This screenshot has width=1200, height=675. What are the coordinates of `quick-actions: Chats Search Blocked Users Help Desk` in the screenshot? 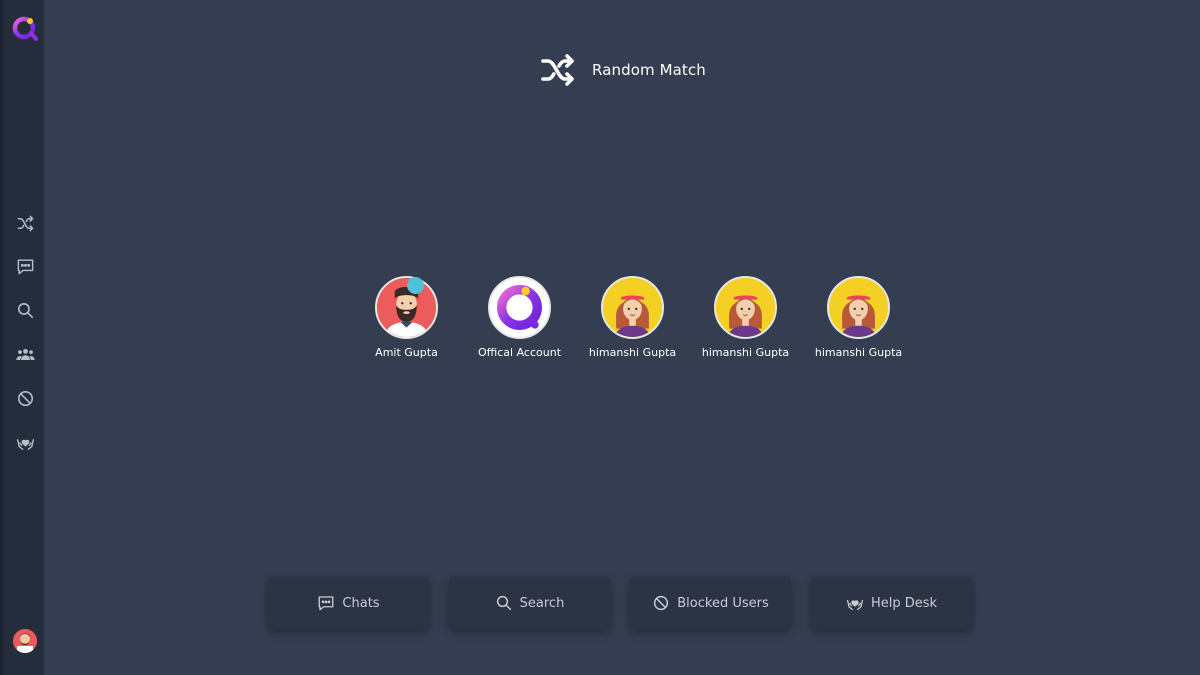 It's located at (620, 603).